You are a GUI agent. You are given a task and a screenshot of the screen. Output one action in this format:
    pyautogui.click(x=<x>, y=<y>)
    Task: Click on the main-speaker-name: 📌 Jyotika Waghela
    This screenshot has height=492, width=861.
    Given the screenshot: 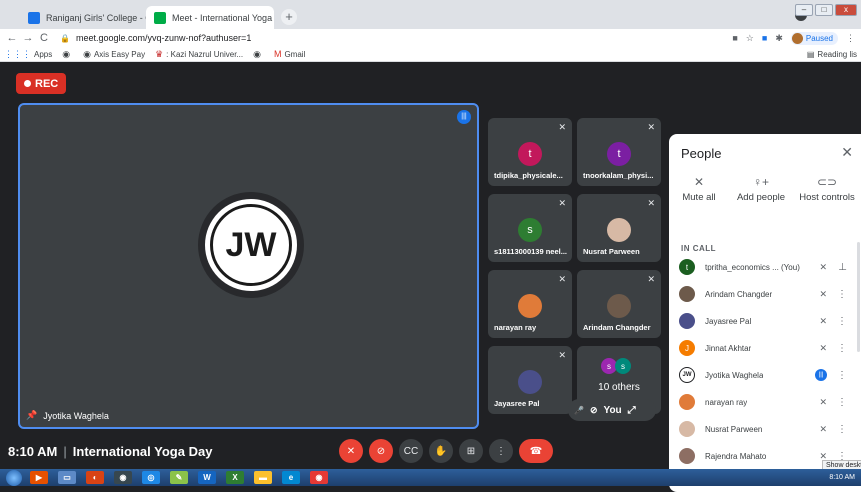 What is the action you would take?
    pyautogui.click(x=67, y=415)
    